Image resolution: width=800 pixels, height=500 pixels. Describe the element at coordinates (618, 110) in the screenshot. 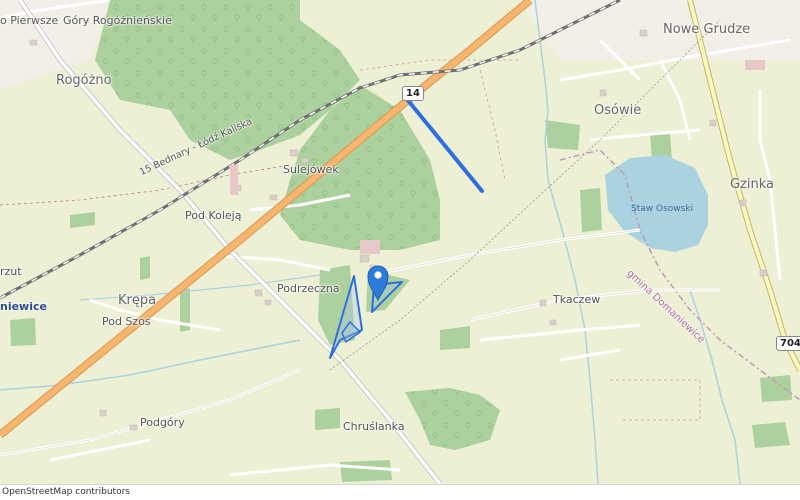

I see `place-label: Osówie` at that location.